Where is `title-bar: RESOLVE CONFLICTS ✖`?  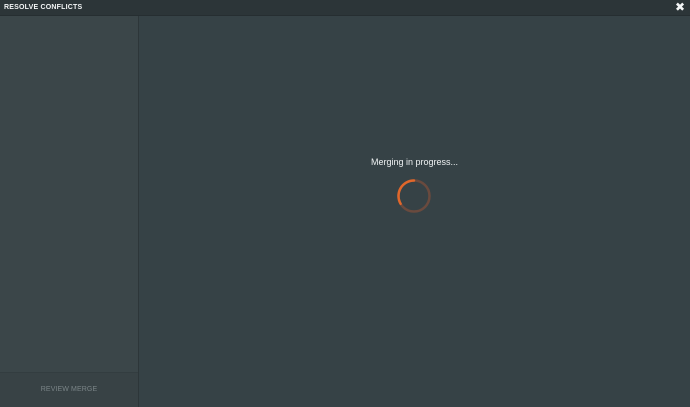
title-bar: RESOLVE CONFLICTS ✖ is located at coordinates (345, 8).